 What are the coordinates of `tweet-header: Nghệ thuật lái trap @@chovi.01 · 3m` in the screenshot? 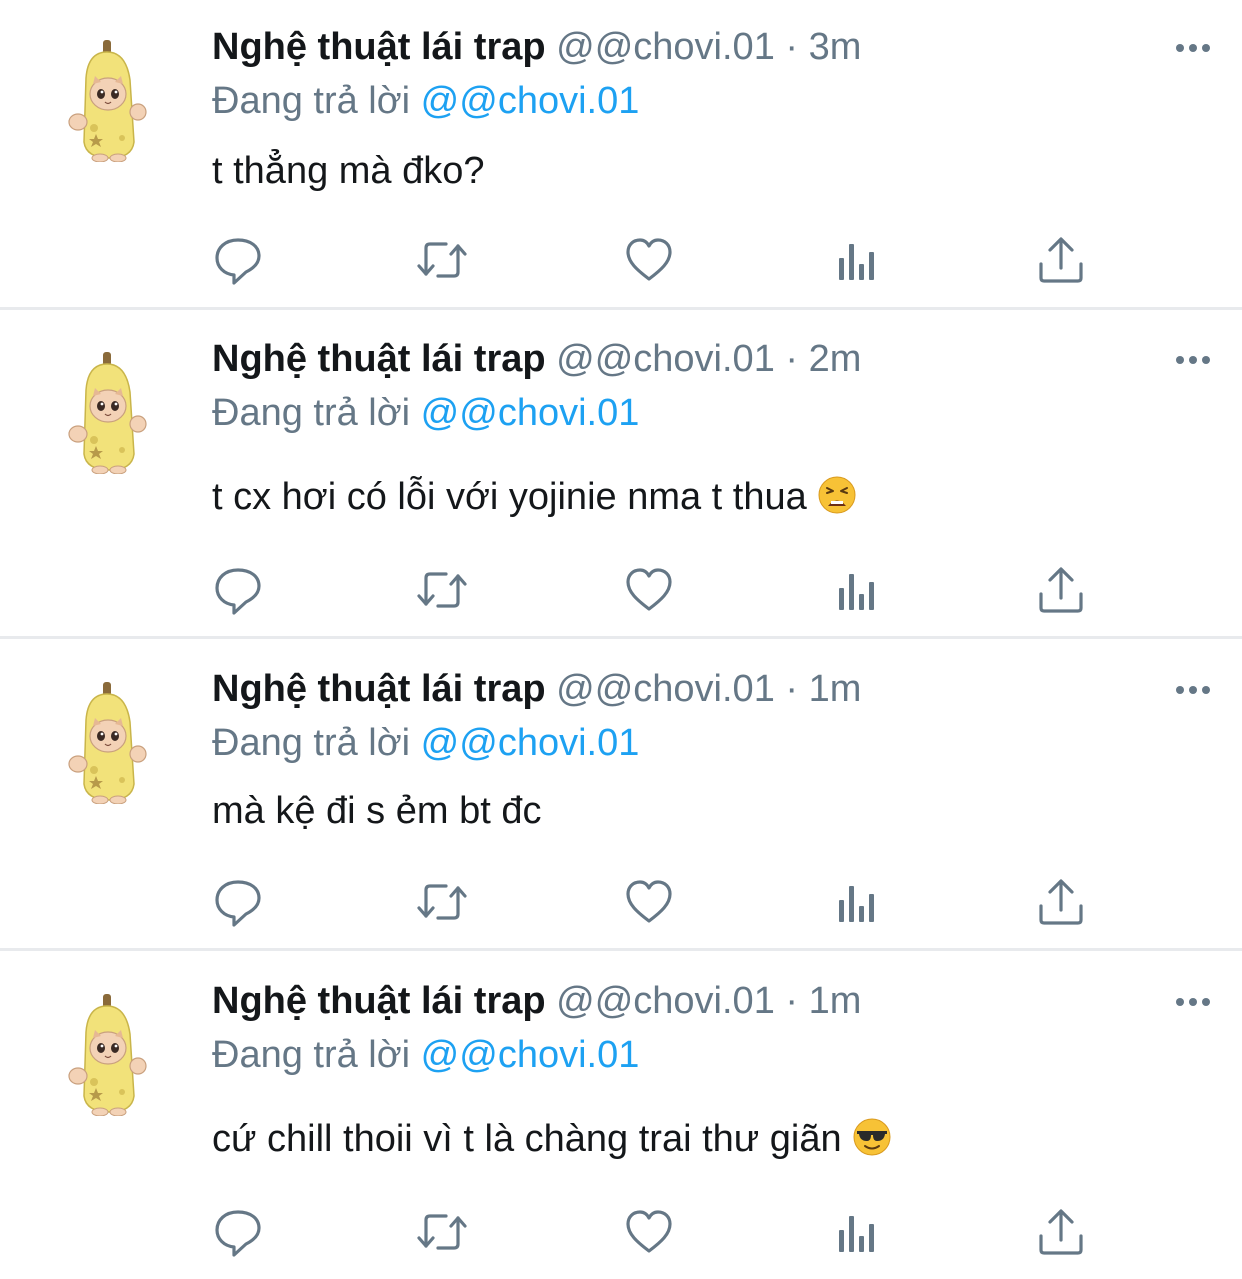 It's located at (536, 47).